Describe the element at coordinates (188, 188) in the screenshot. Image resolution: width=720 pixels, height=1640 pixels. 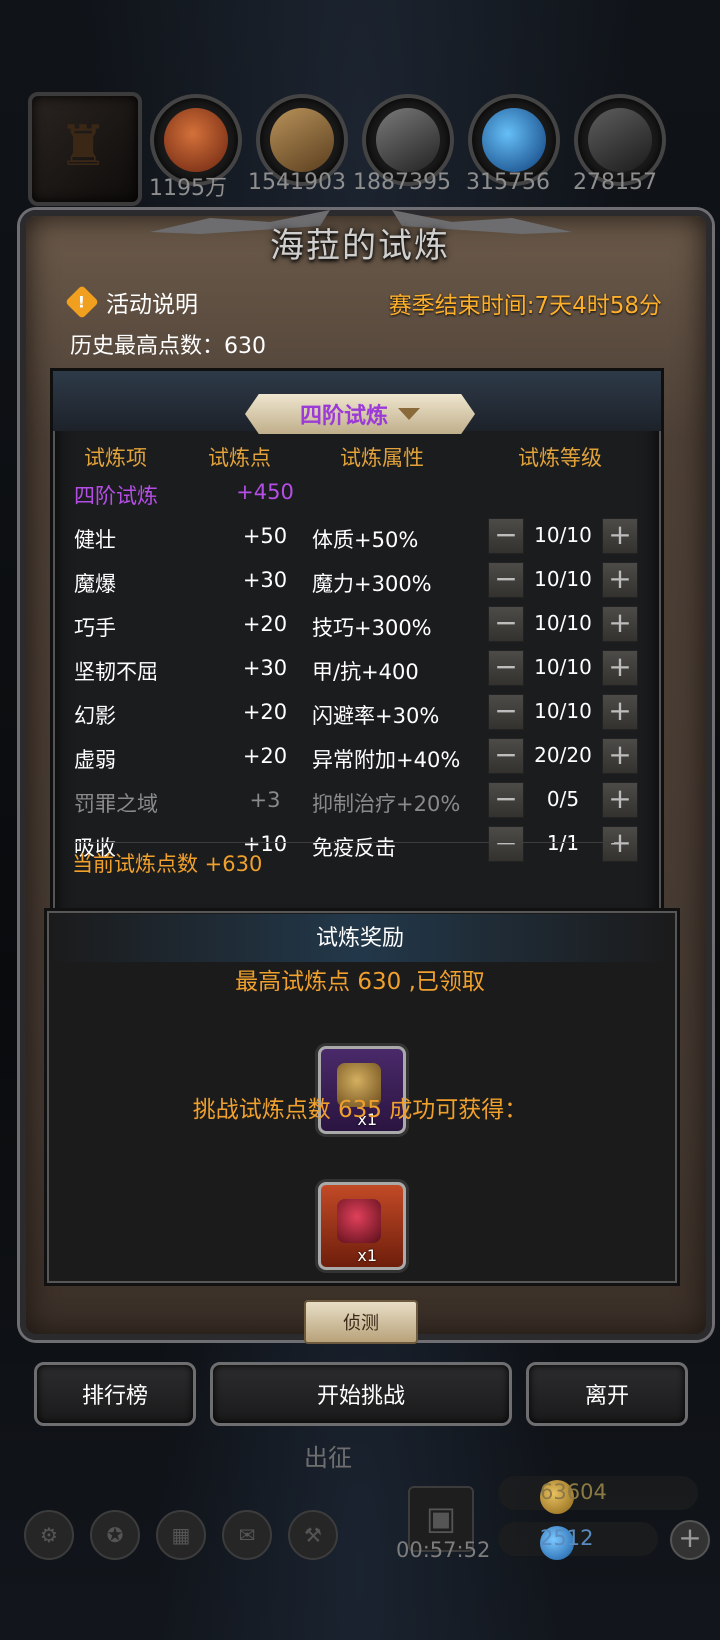
I see `copper-value: 1195万` at that location.